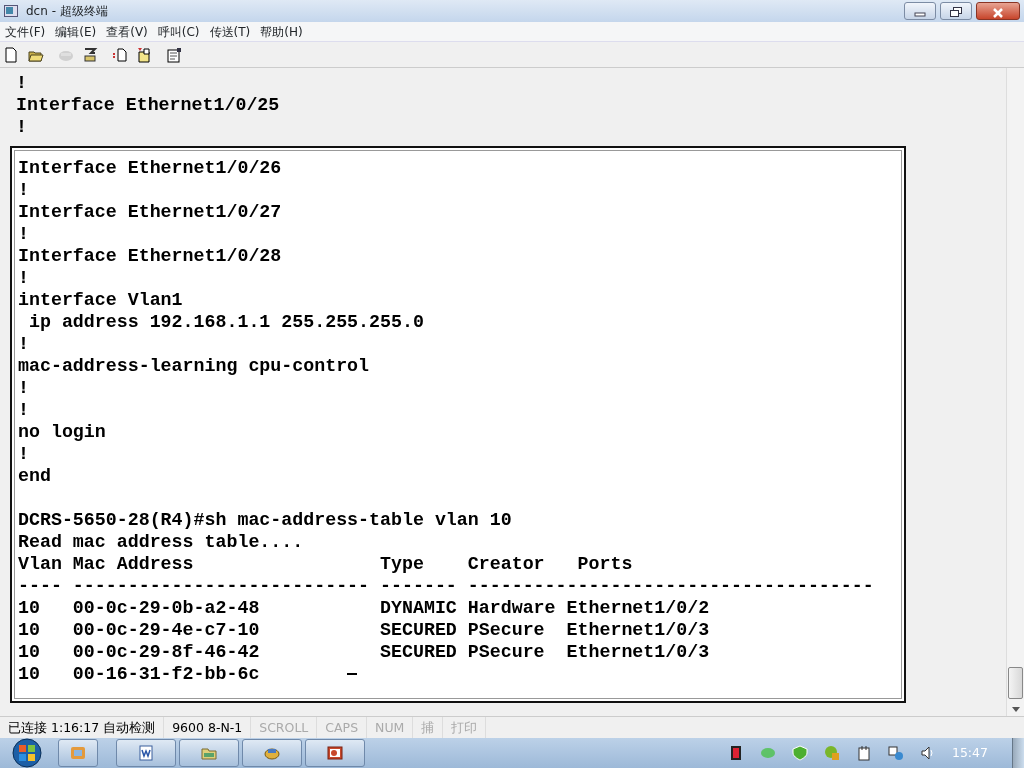  What do you see at coordinates (230, 31) in the screenshot?
I see `menu-item: 传送(T)` at bounding box center [230, 31].